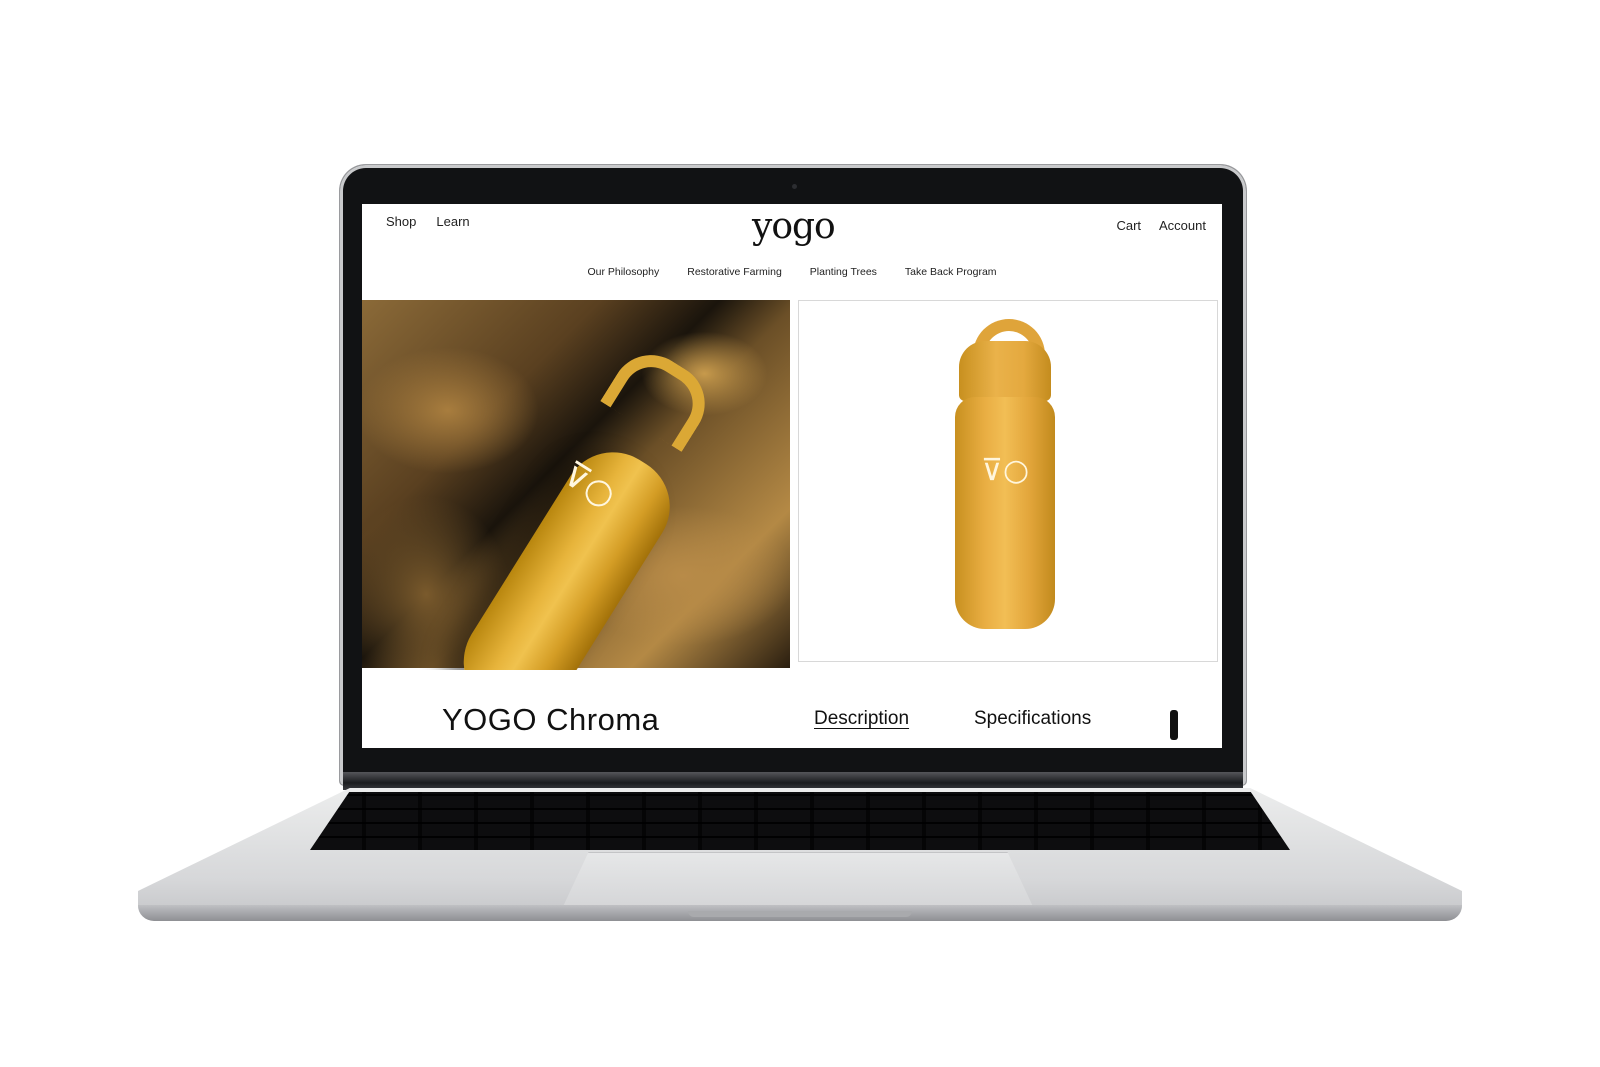  What do you see at coordinates (734, 272) in the screenshot?
I see `subnav-restorative-farming: Restorative Farming` at bounding box center [734, 272].